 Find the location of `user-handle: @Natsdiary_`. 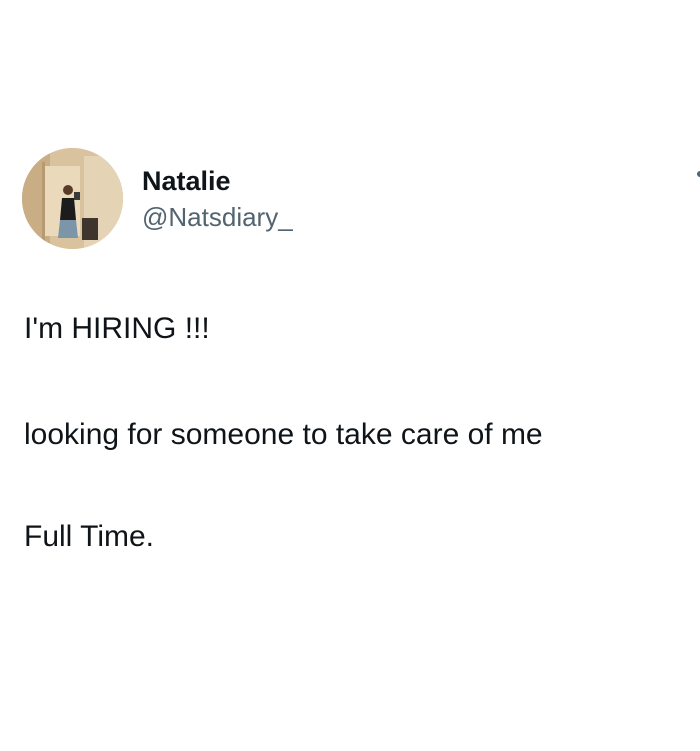

user-handle: @Natsdiary_ is located at coordinates (217, 217).